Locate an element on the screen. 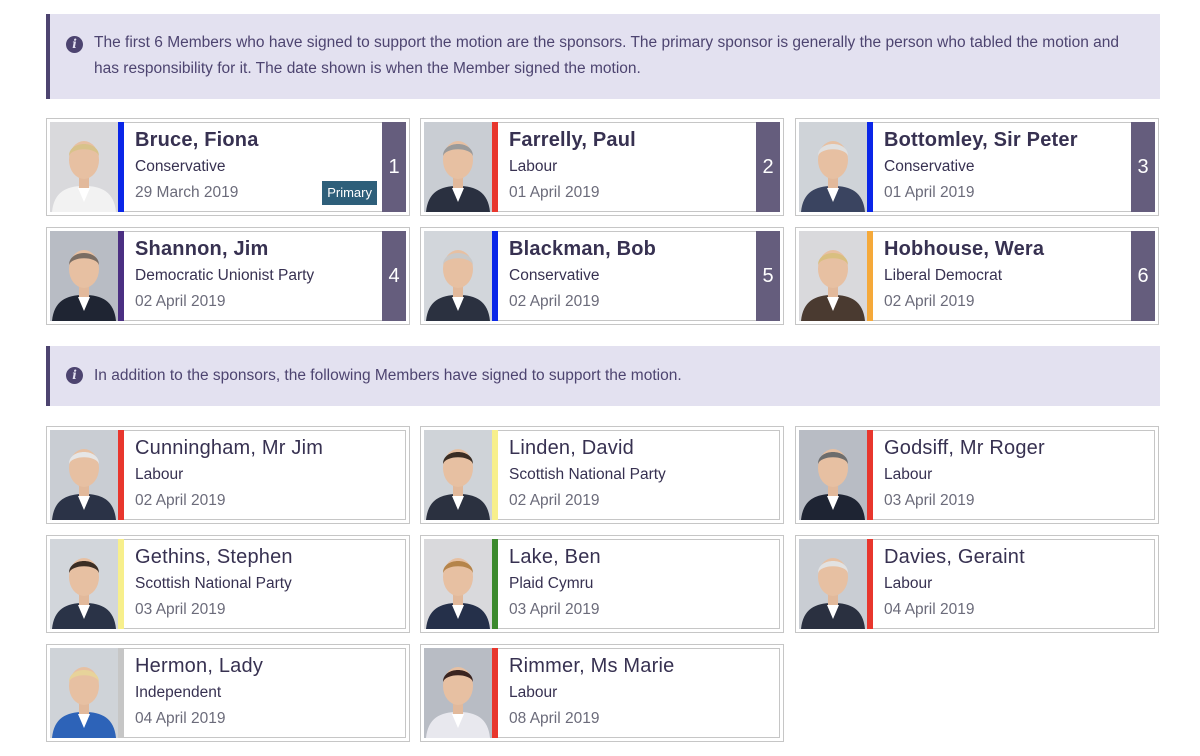  member-party: Liberal Democrat is located at coordinates (943, 275).